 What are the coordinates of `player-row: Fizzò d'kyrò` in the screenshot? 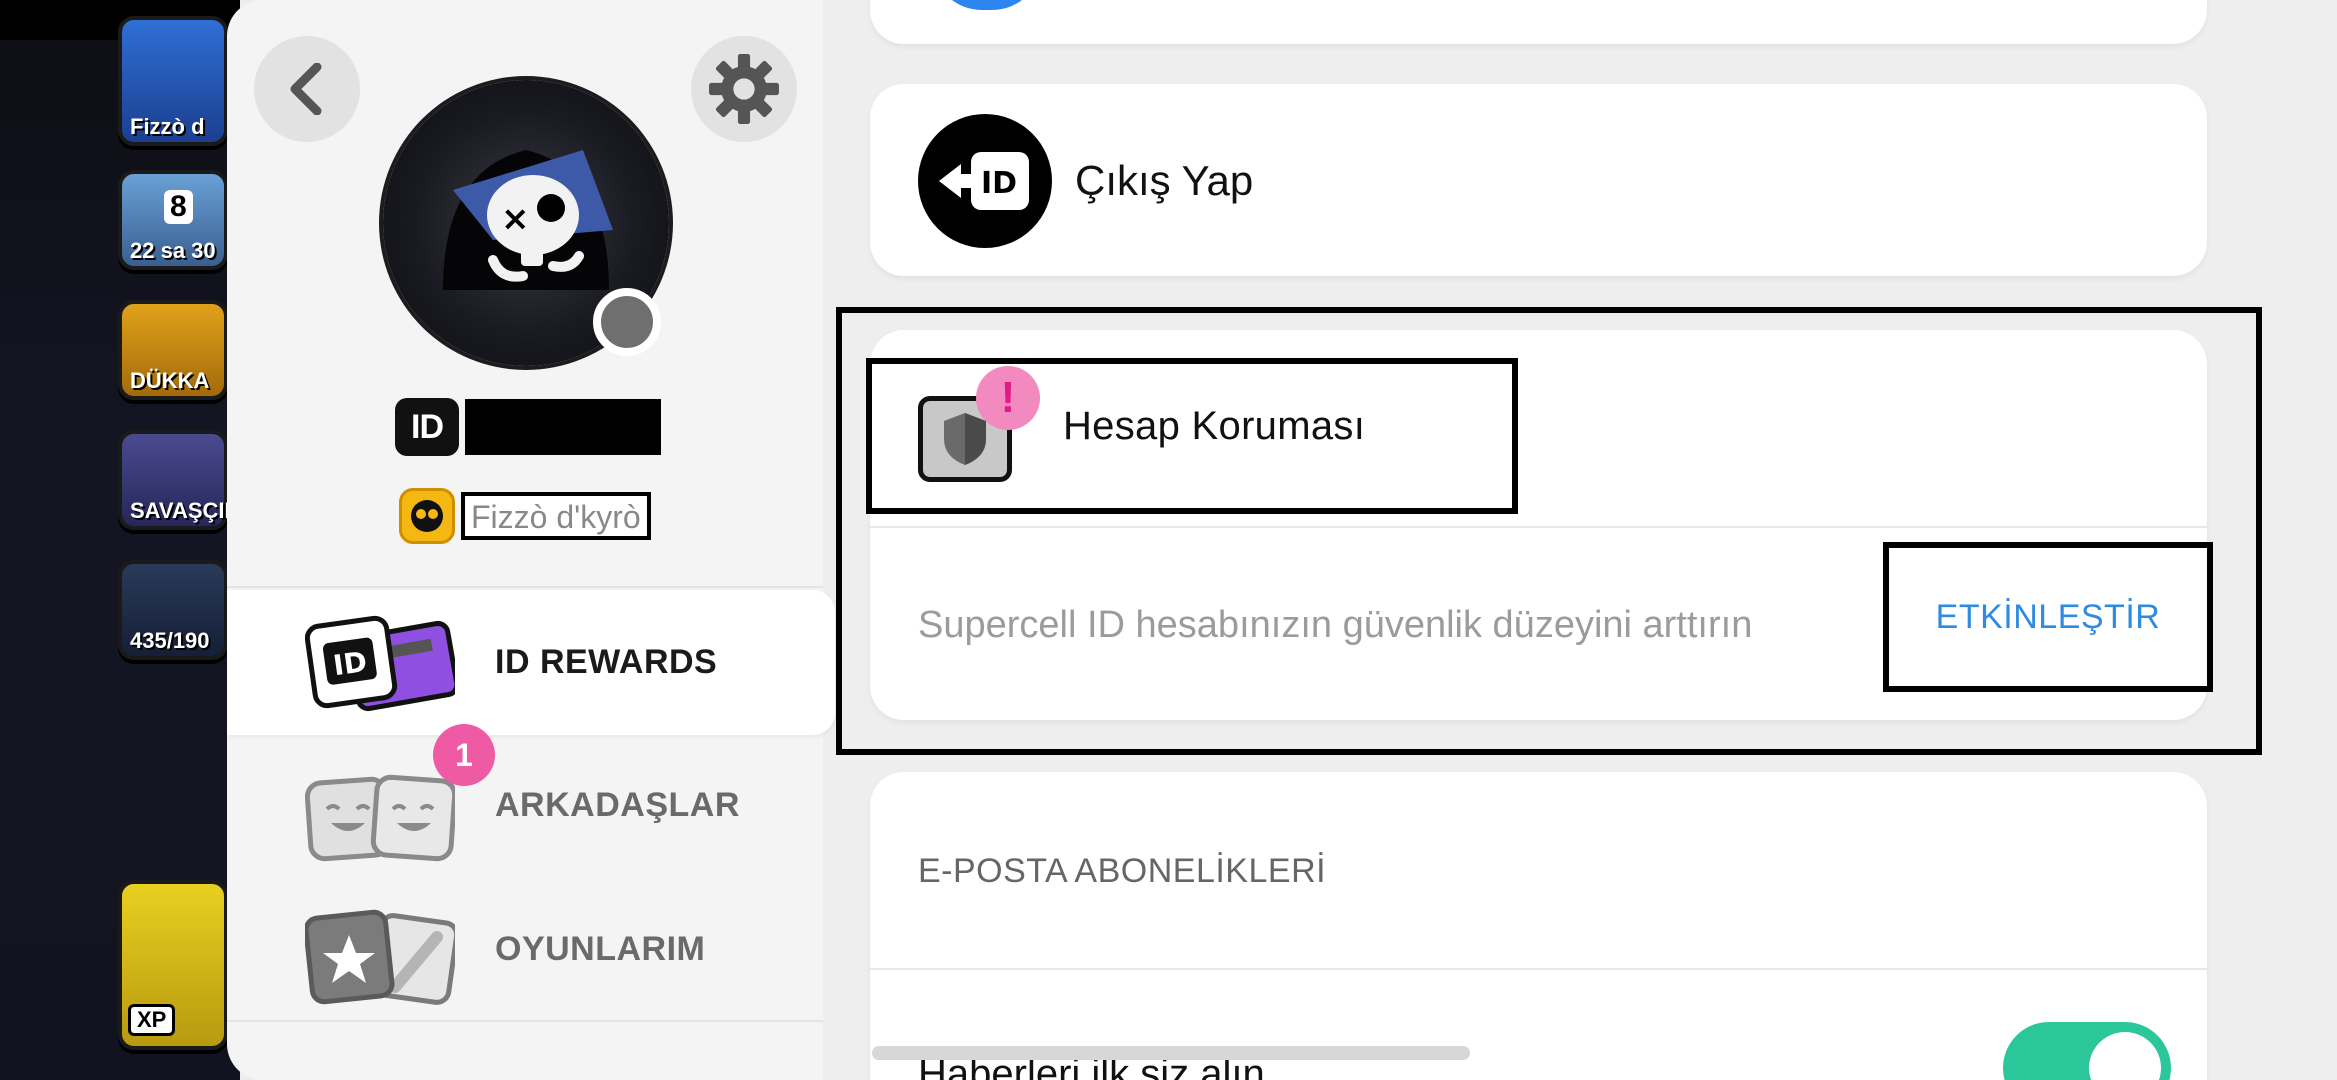 It's located at (525, 516).